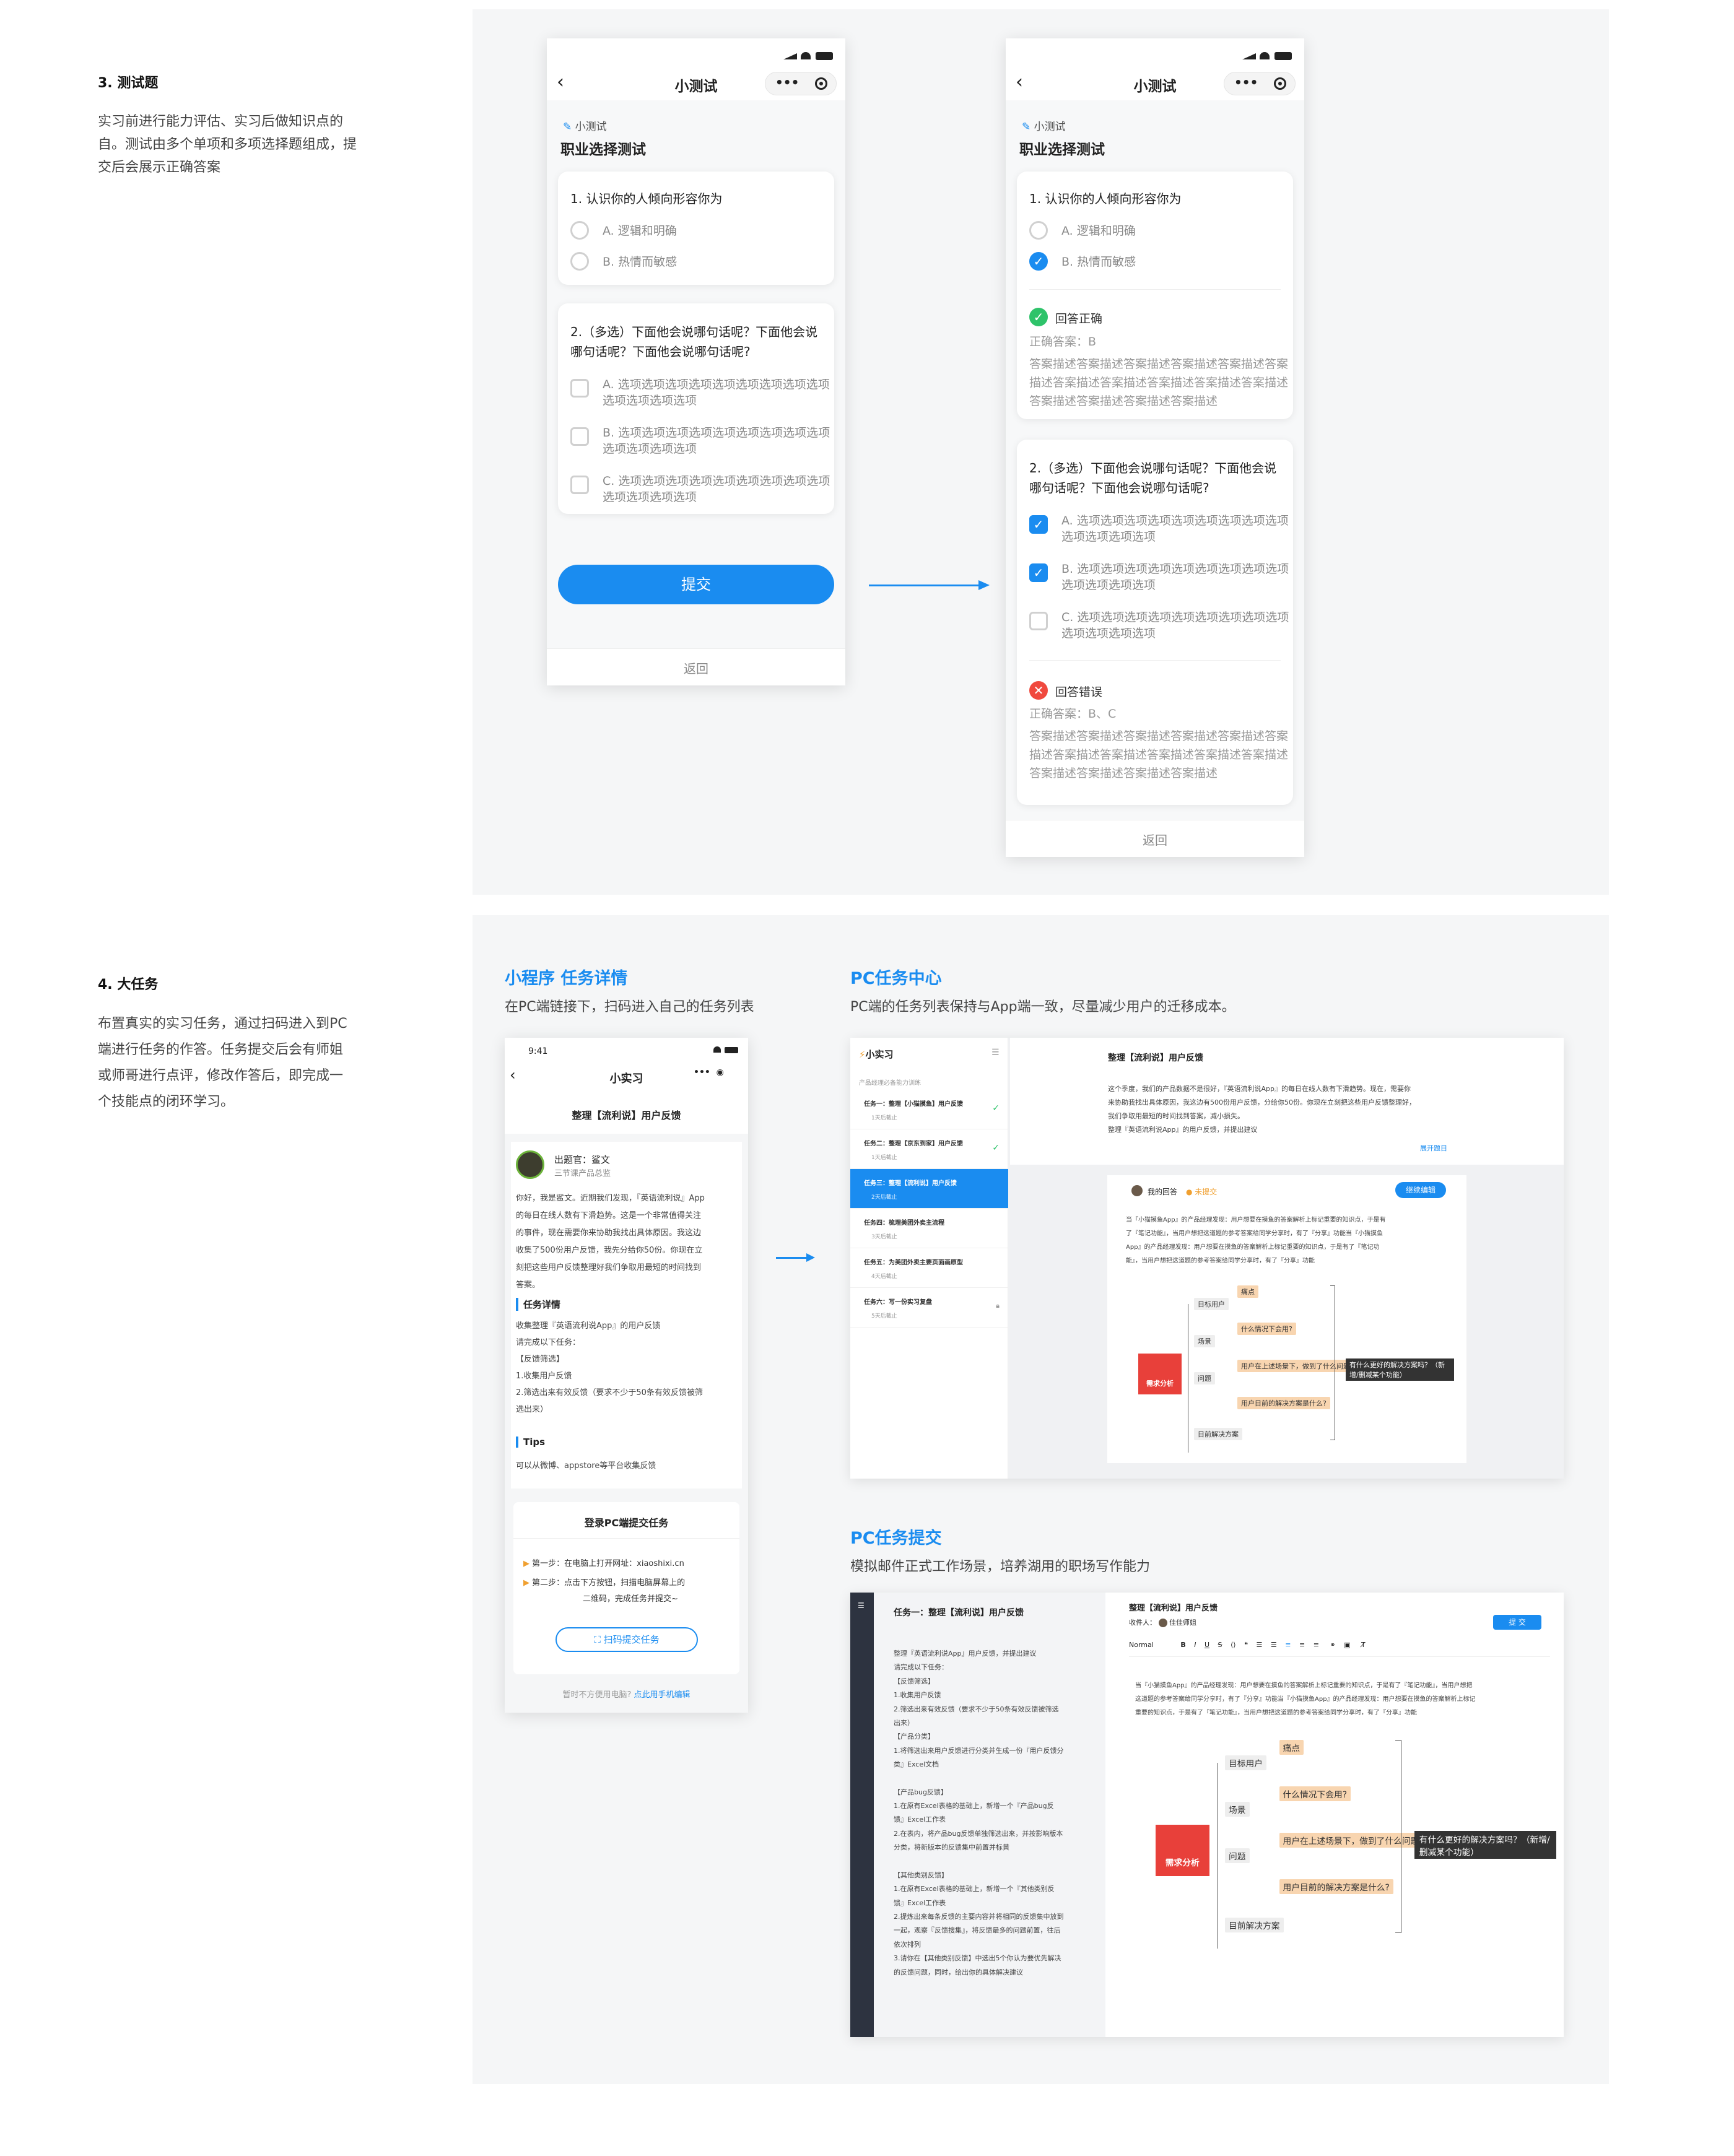 This screenshot has height=2156, width=1734. I want to click on image-icon: ▣, so click(1347, 1645).